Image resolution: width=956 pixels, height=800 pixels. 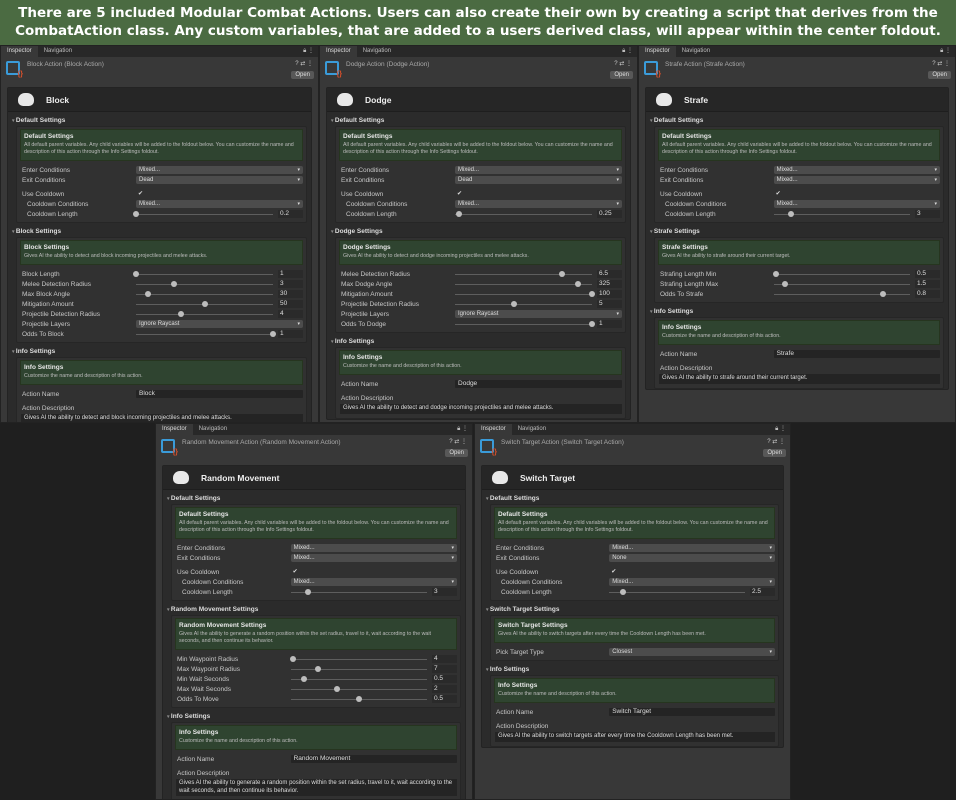 I want to click on min-waypoint-radius-value-input: 4, so click(x=444, y=659).